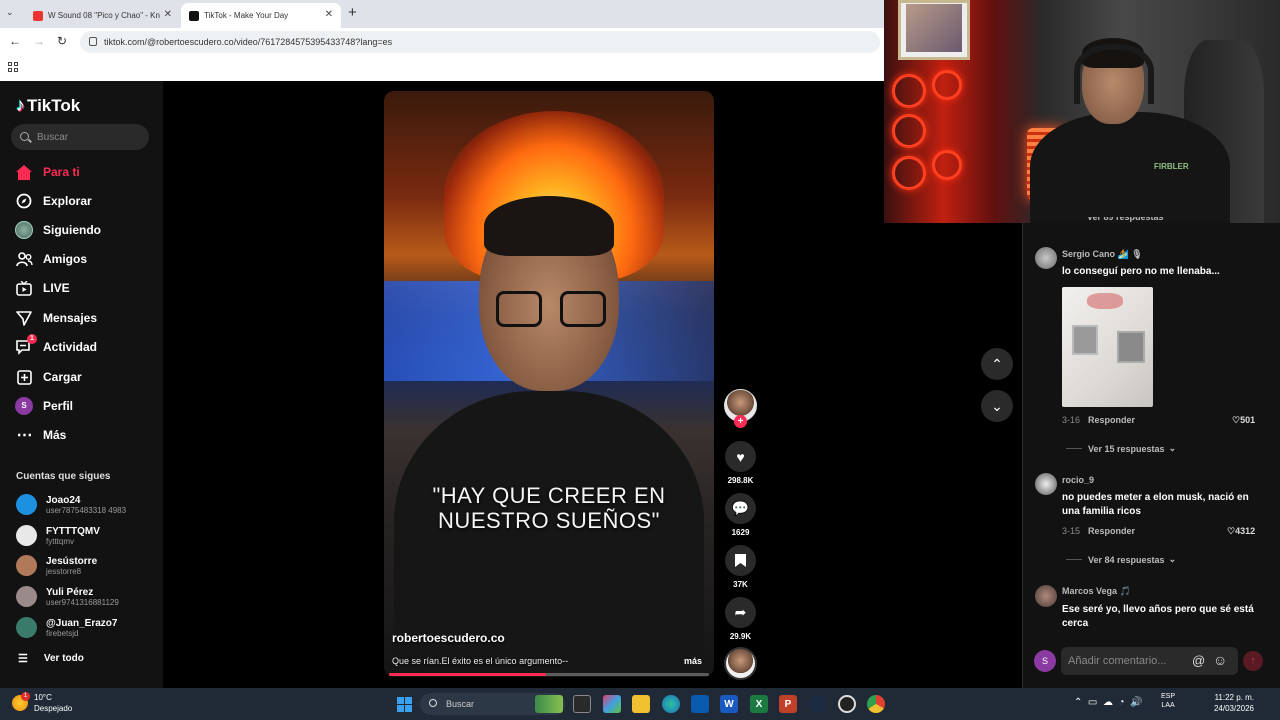  I want to click on nav-item-cargar: Cargar, so click(48, 377).